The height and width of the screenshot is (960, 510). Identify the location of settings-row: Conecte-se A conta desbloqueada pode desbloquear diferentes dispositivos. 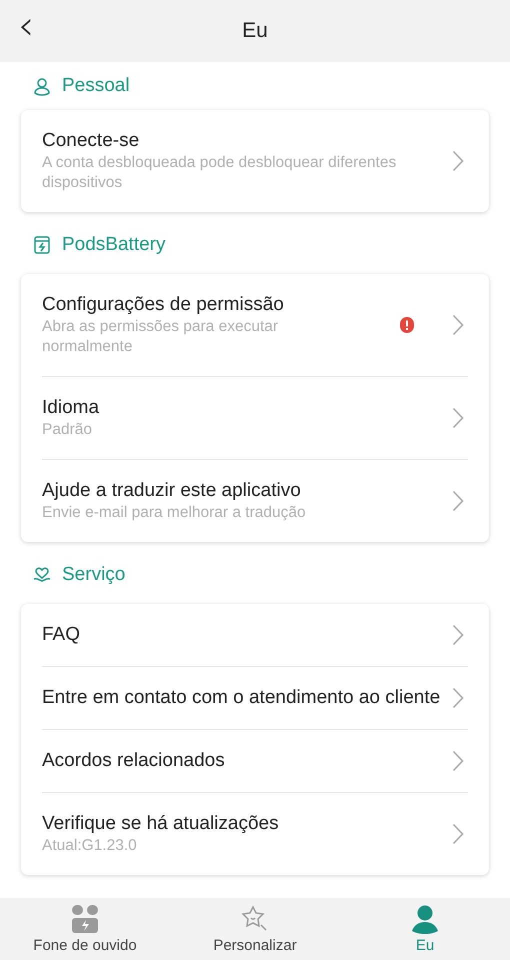
(255, 161).